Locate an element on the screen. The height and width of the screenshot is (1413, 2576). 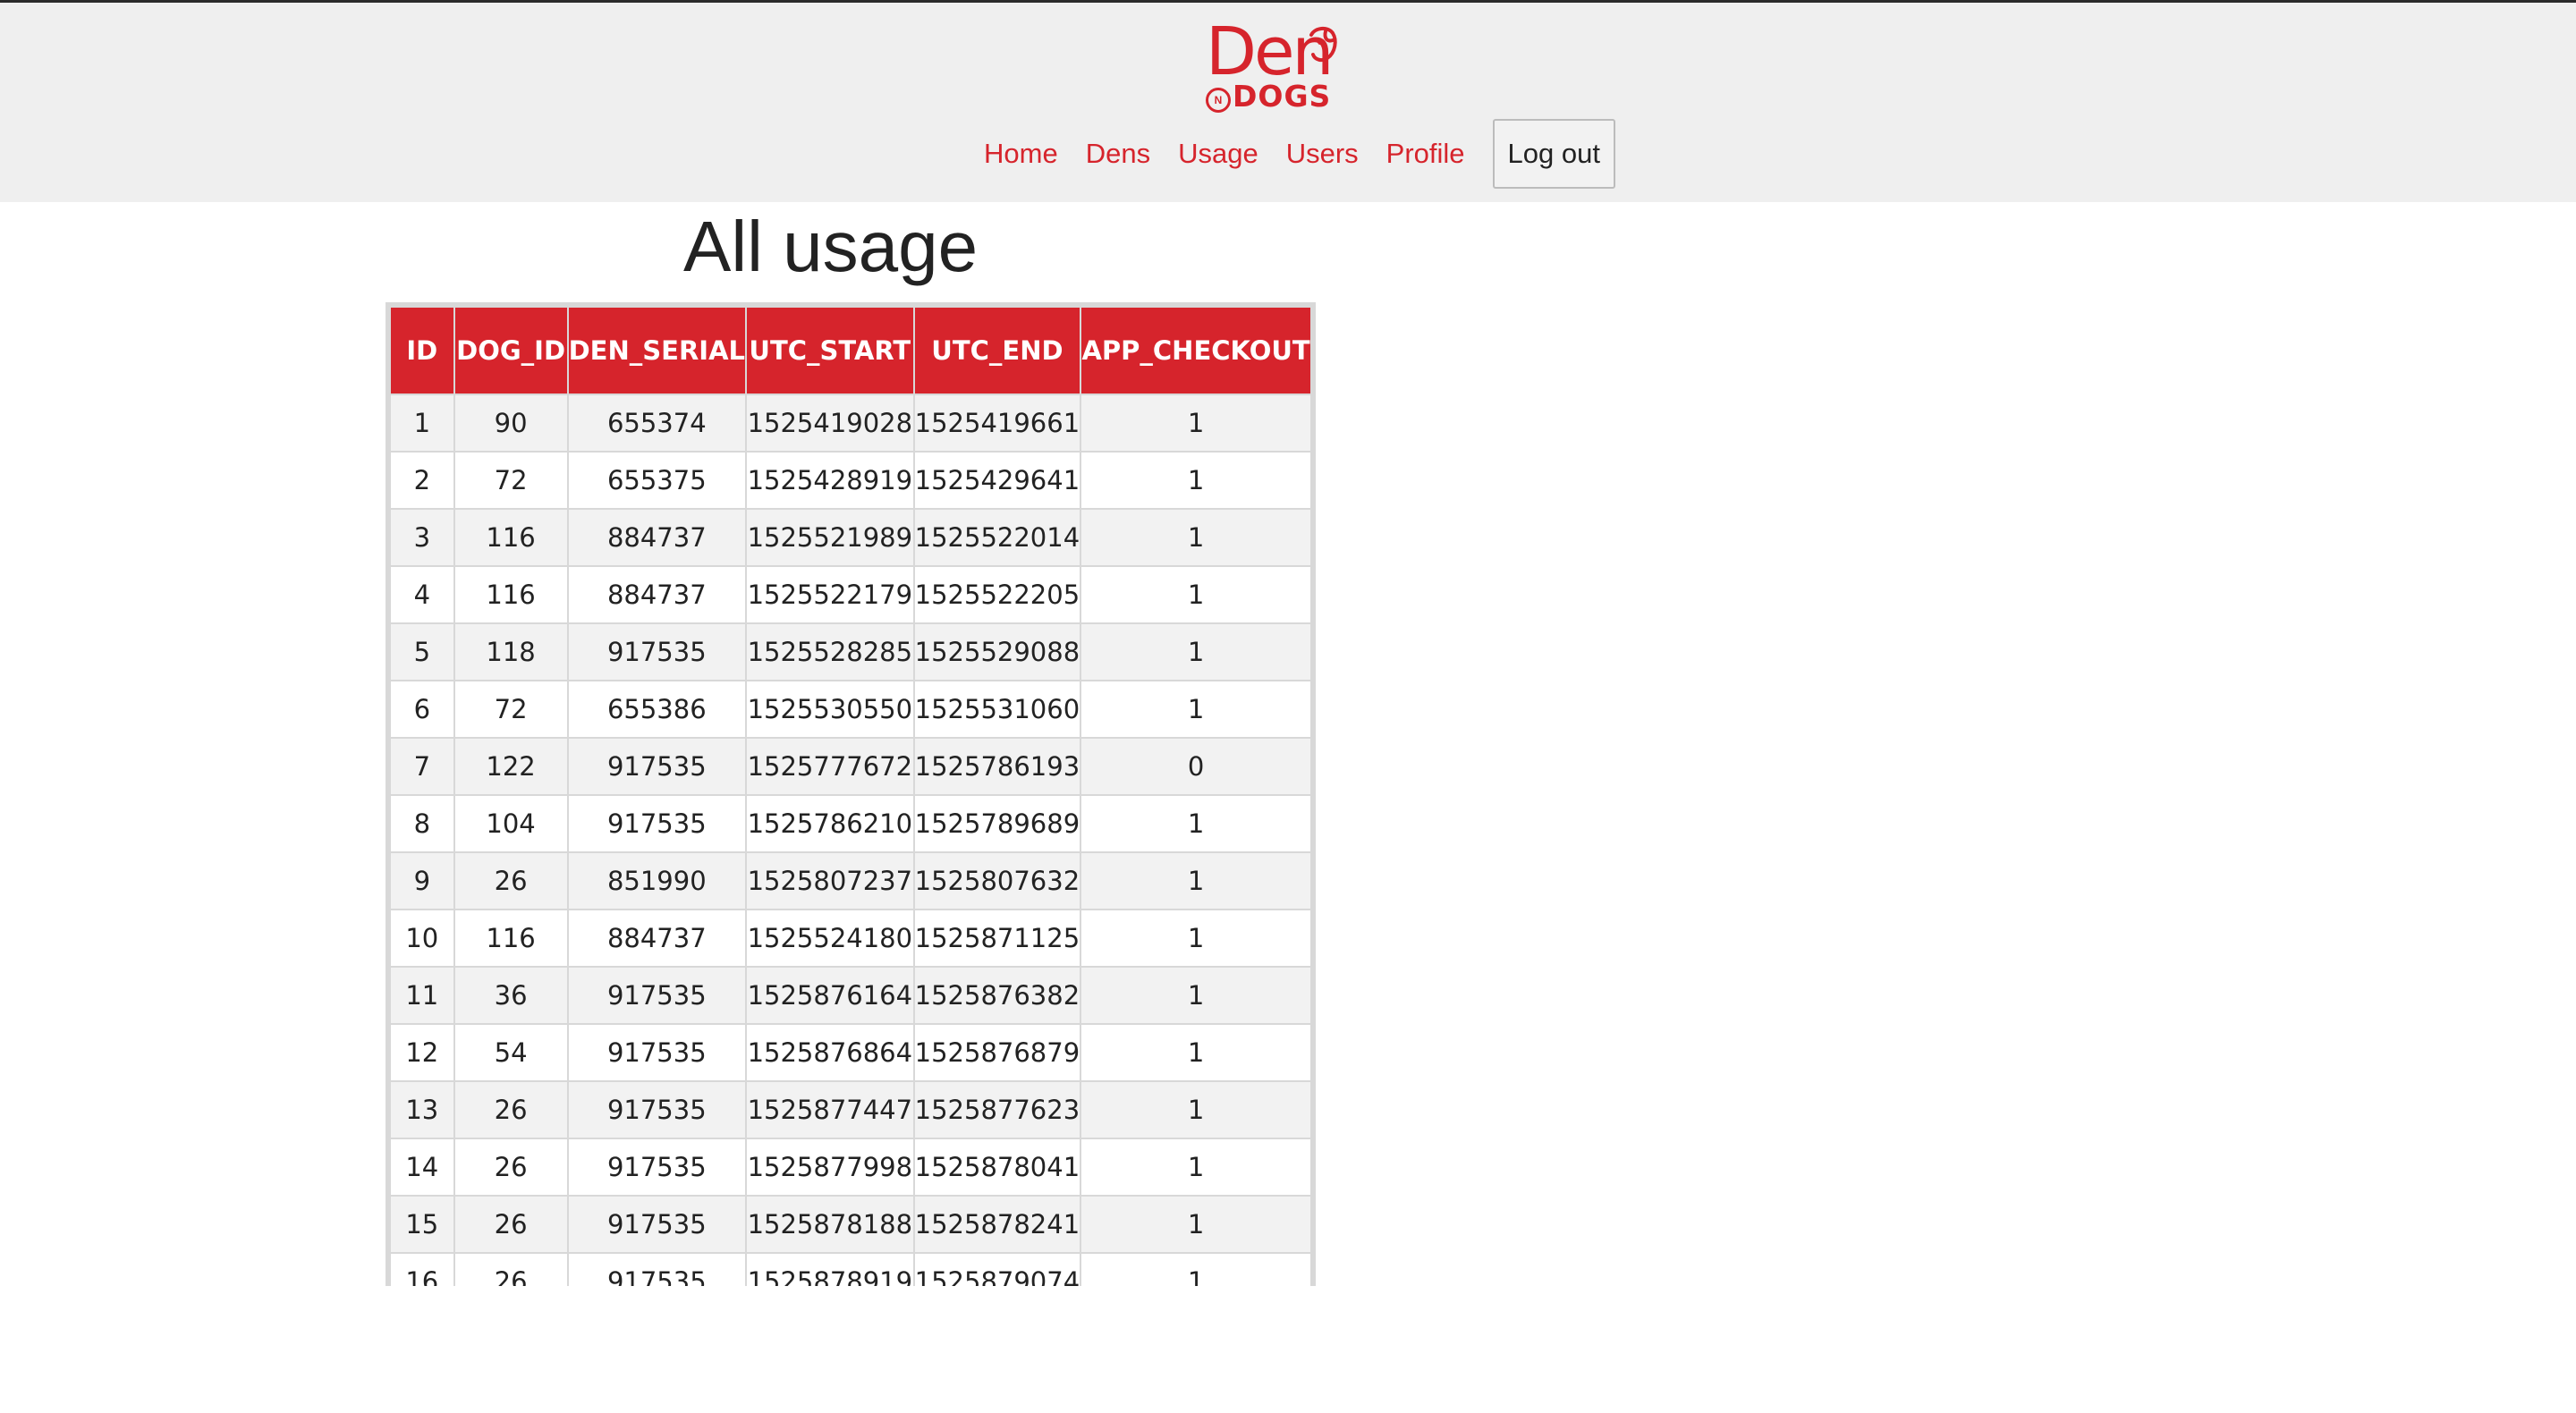
column-header: DOG_ID is located at coordinates (511, 350).